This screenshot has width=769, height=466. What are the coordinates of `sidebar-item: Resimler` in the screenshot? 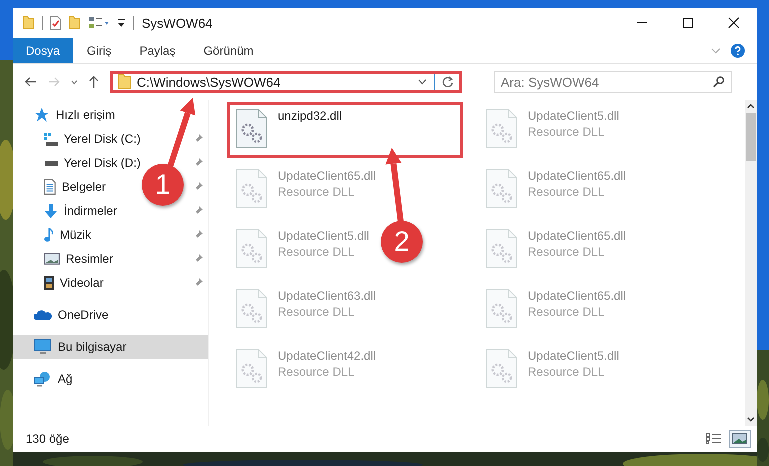 It's located at (79, 259).